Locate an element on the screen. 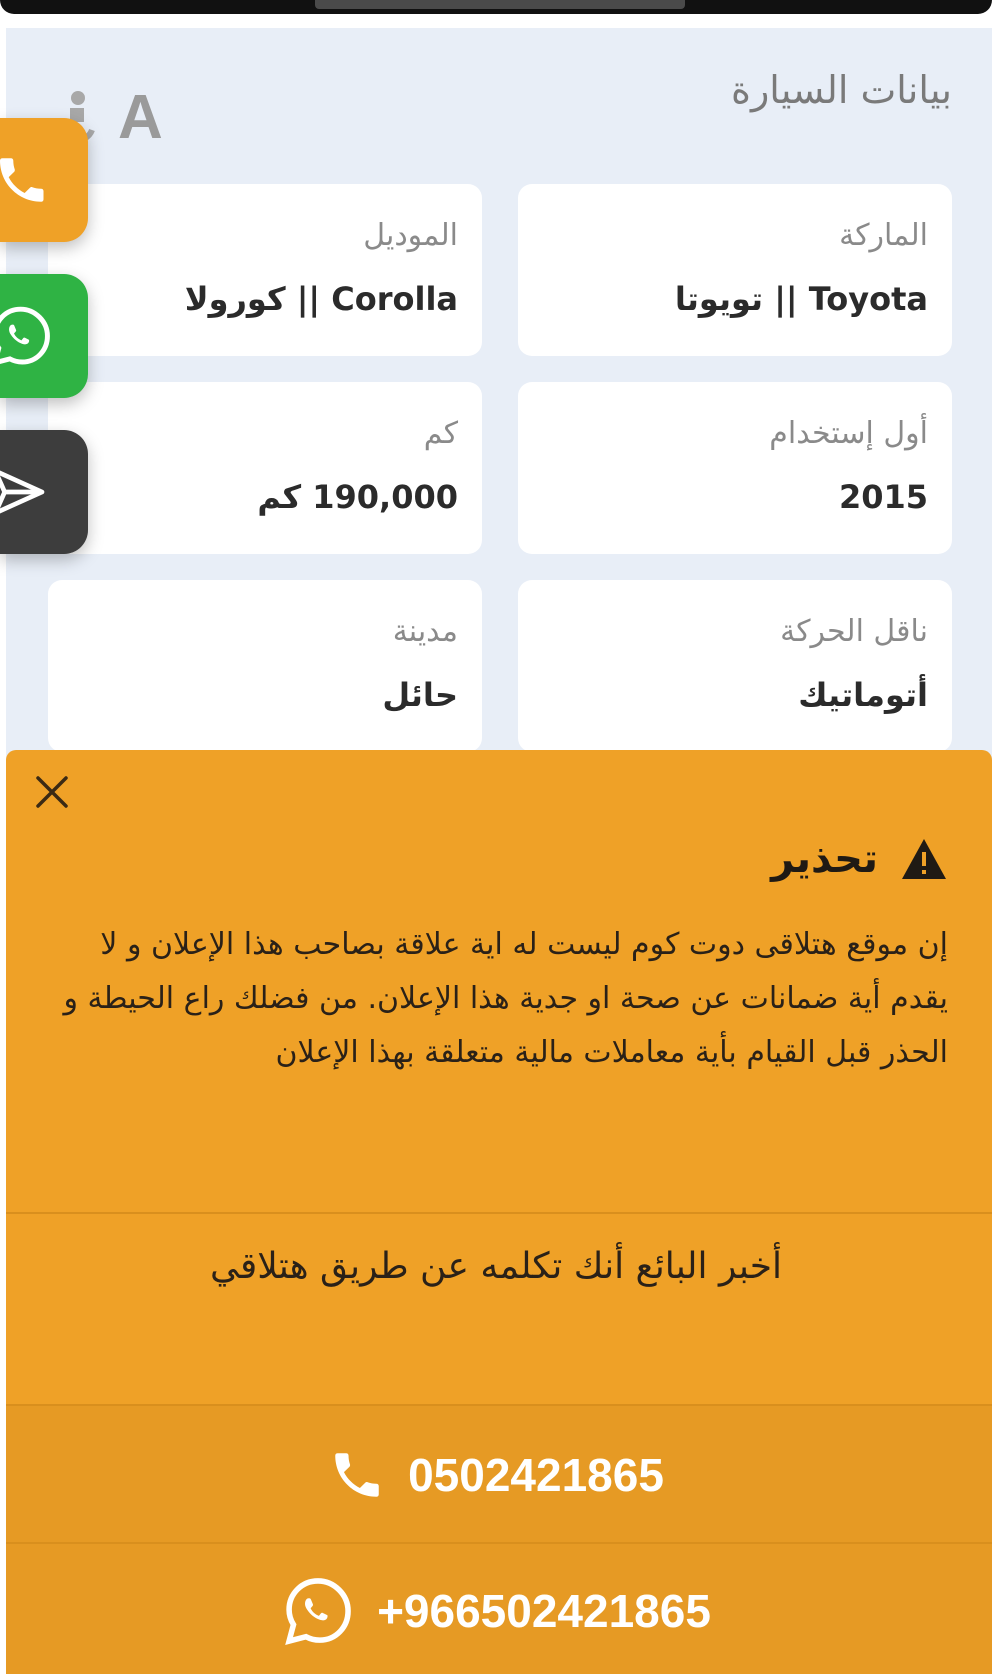 Image resolution: width=992 pixels, height=1674 pixels. warning-title: تحذير is located at coordinates (824, 859).